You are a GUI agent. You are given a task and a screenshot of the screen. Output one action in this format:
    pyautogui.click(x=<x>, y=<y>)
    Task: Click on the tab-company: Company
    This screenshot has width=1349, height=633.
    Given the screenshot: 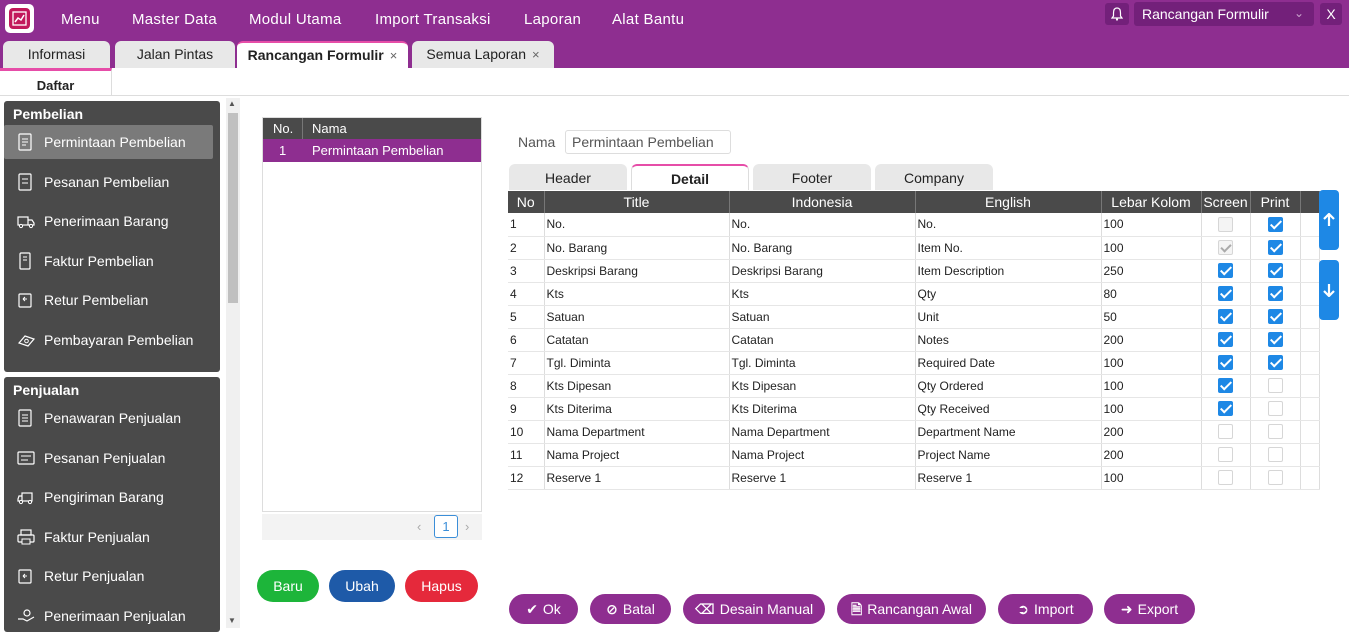 What is the action you would take?
    pyautogui.click(x=934, y=177)
    